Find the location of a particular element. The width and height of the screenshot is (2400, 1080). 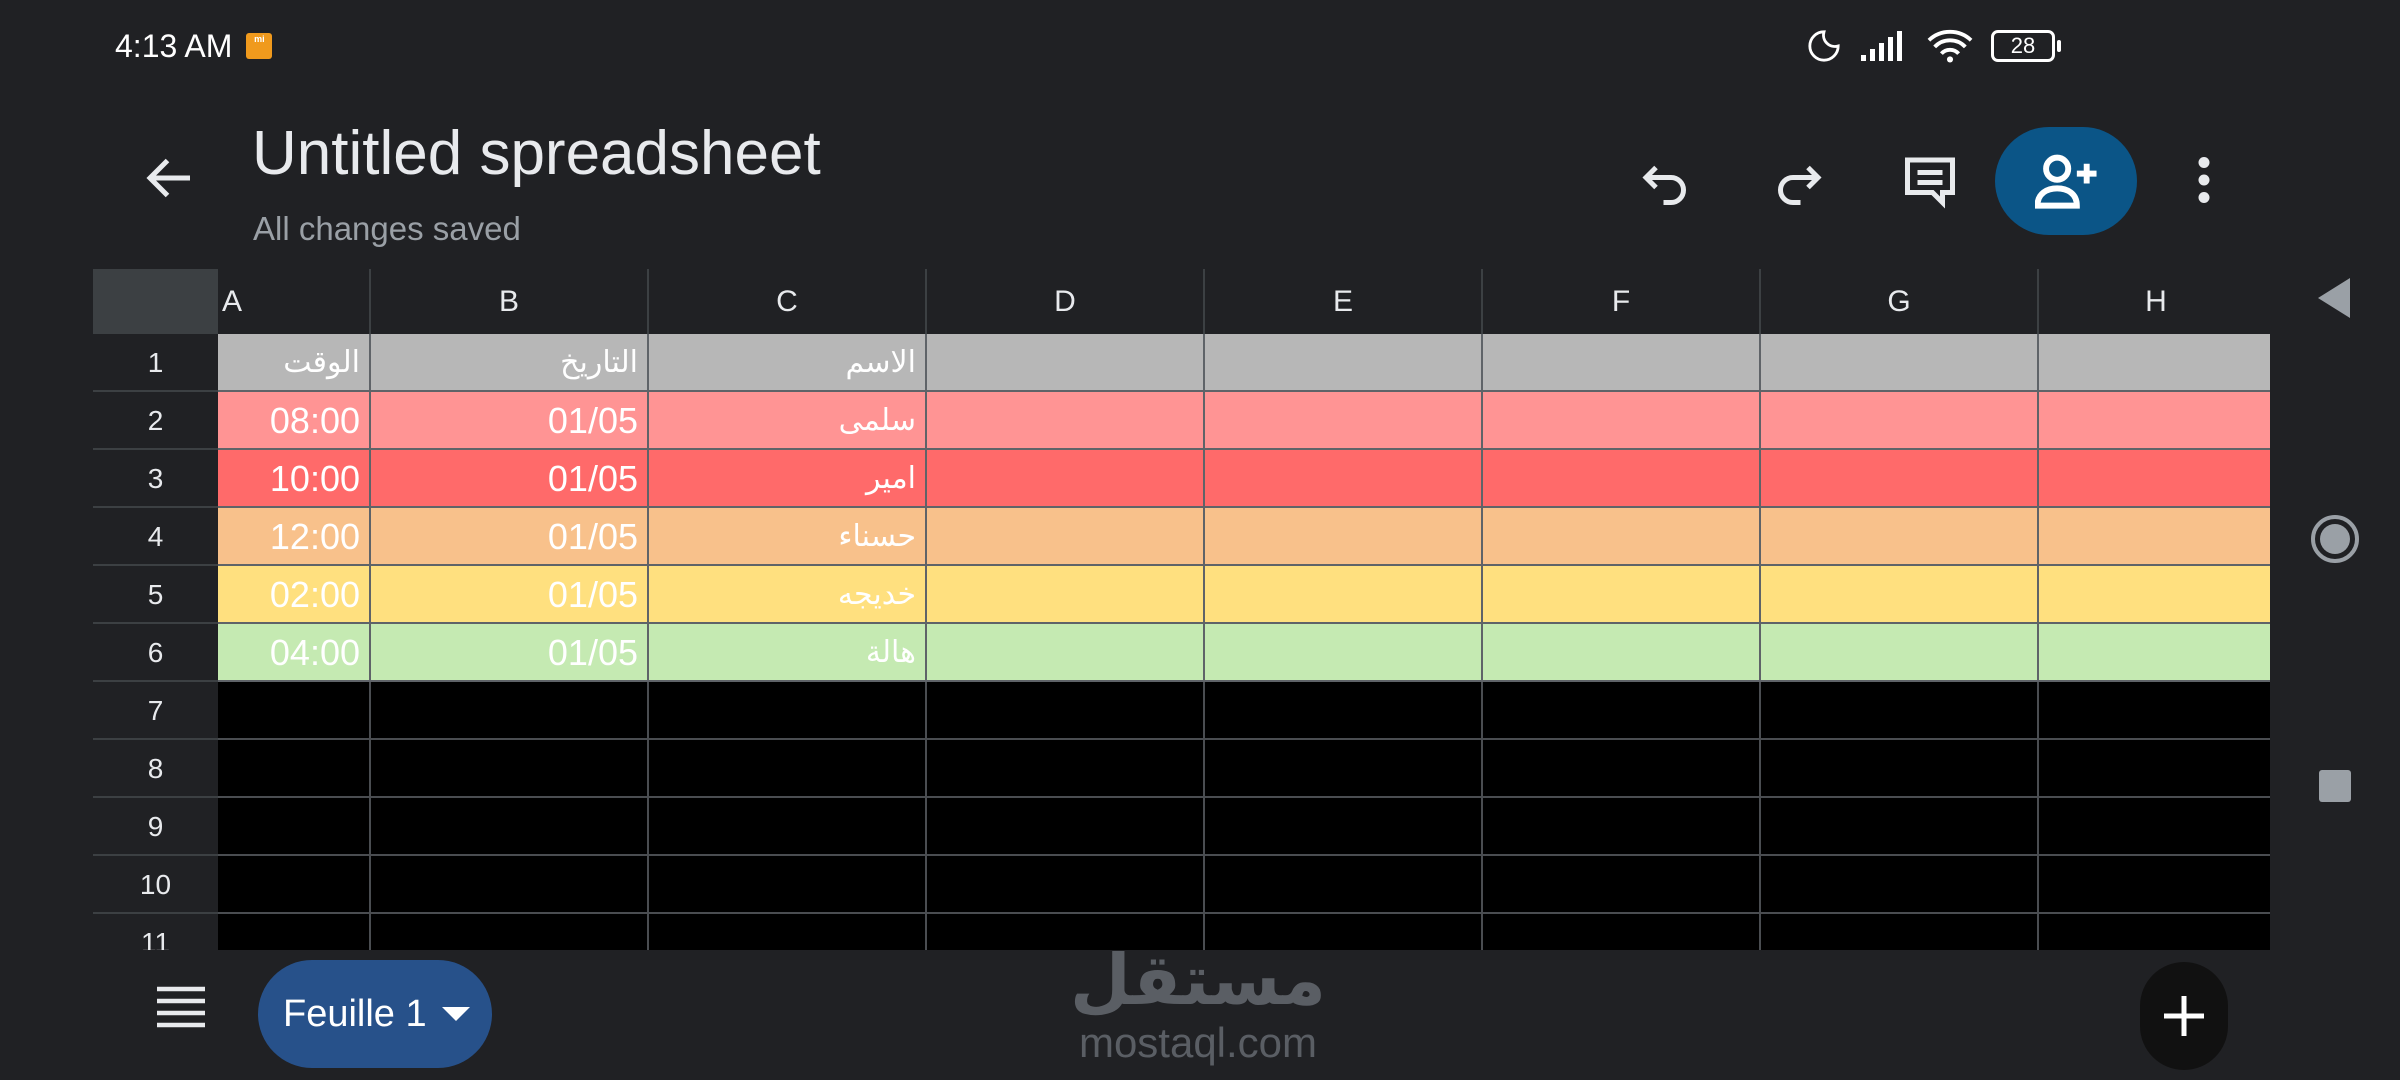

cell-h4 is located at coordinates (2154, 537).